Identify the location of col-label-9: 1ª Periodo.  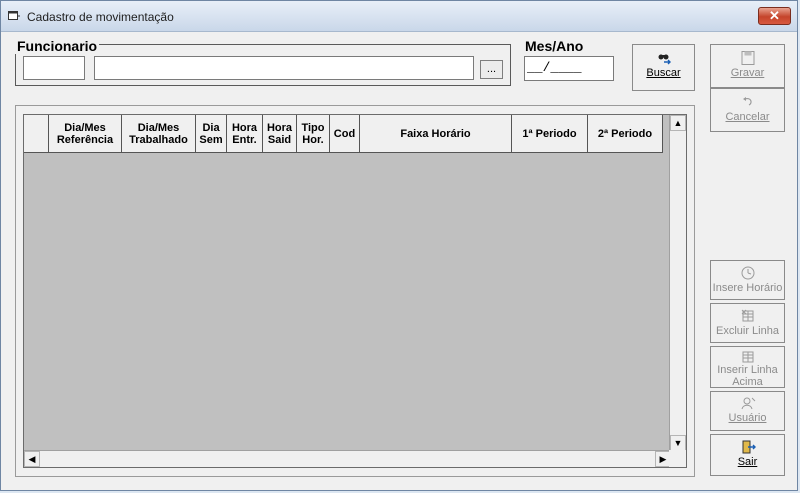
(549, 133).